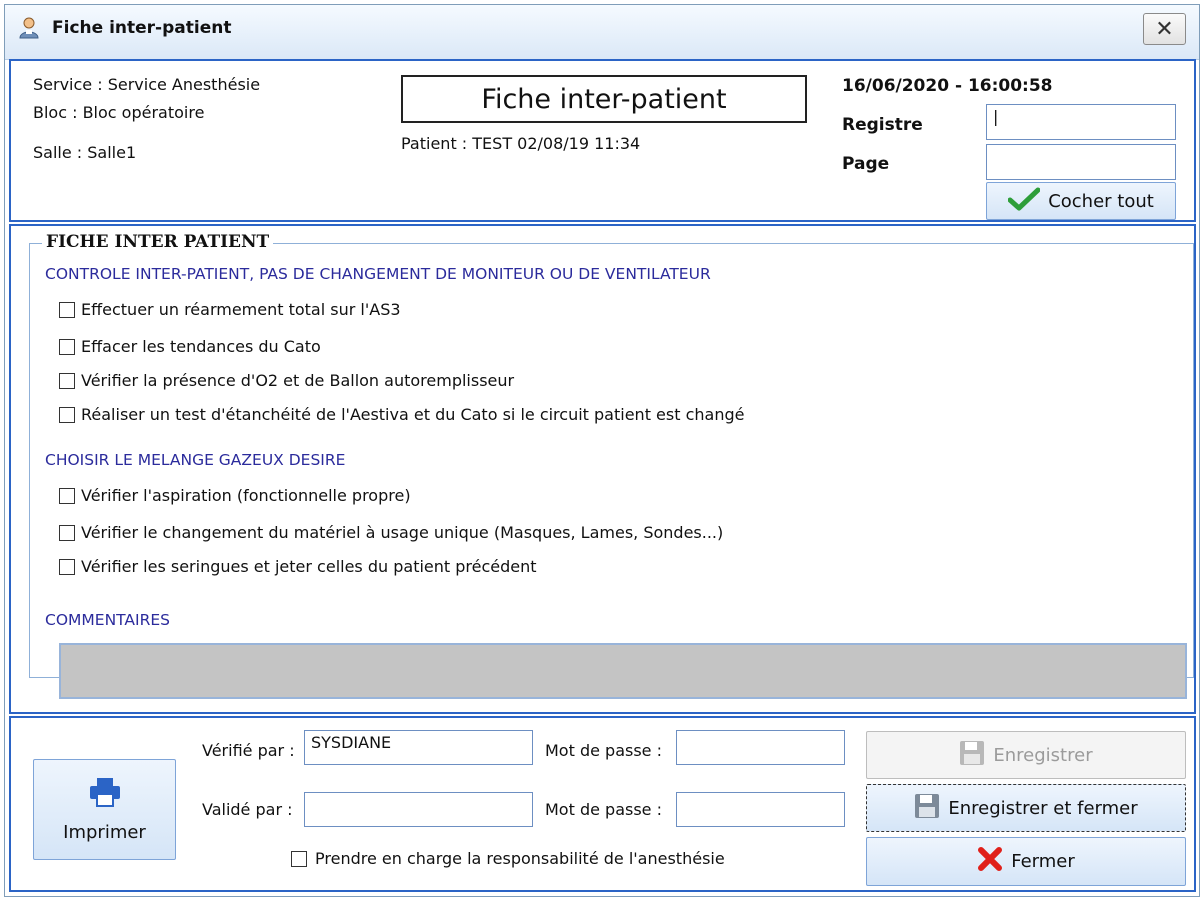 This screenshot has height=901, width=1204. Describe the element at coordinates (247, 809) in the screenshot. I see `validated-by-label: Validé par :` at that location.